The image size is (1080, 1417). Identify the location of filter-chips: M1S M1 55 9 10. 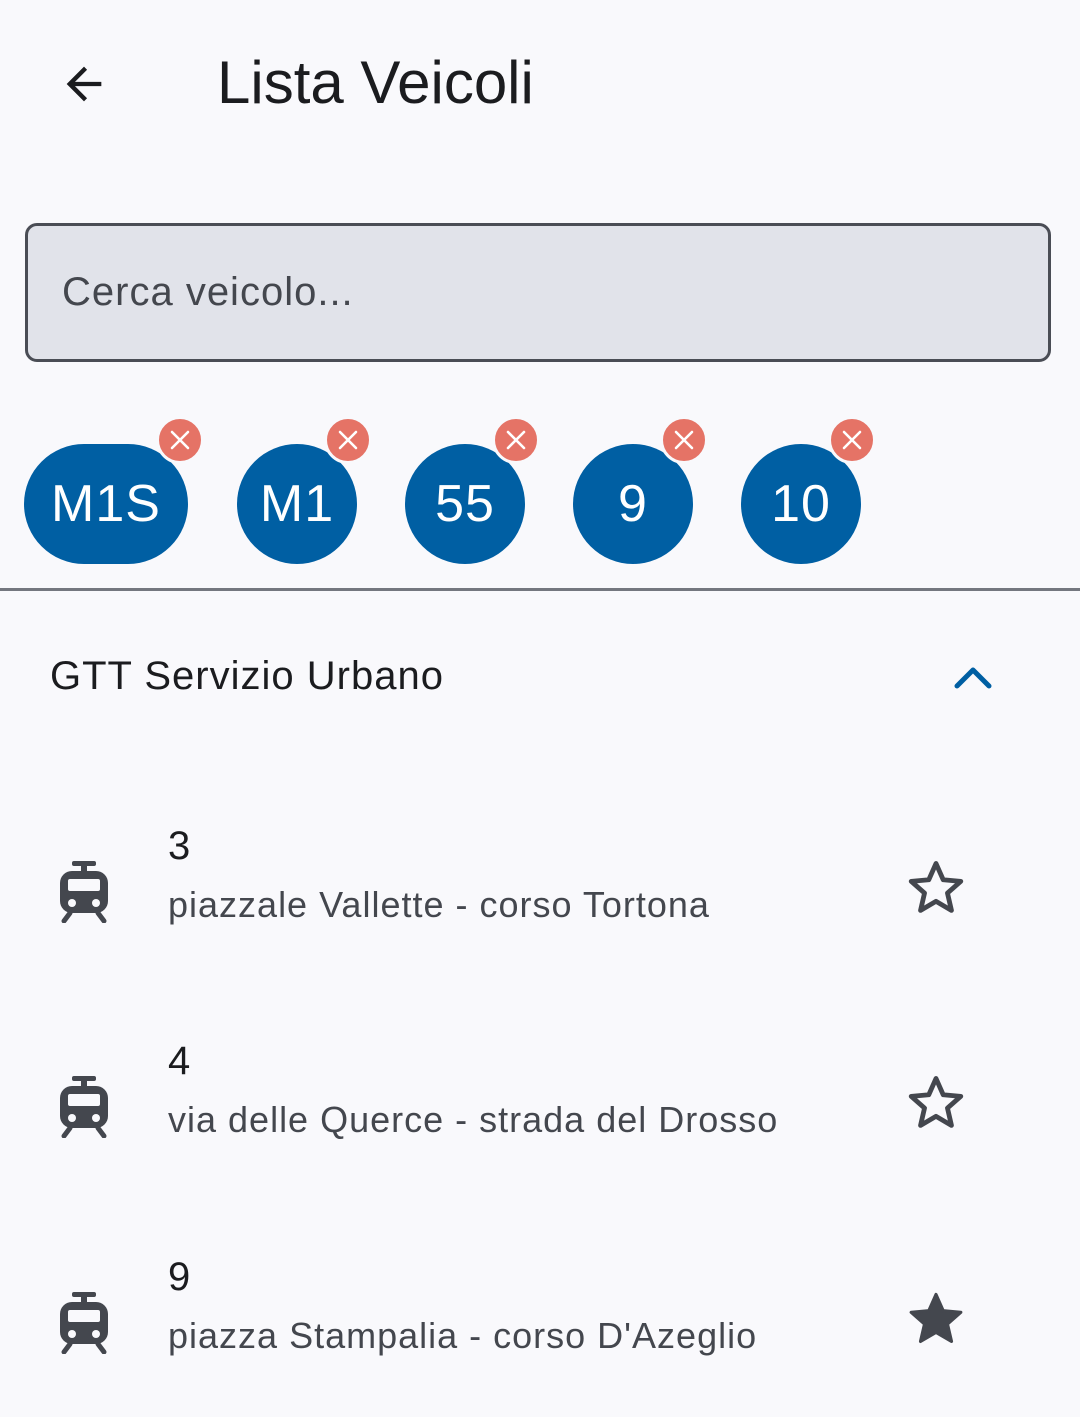
(540, 498).